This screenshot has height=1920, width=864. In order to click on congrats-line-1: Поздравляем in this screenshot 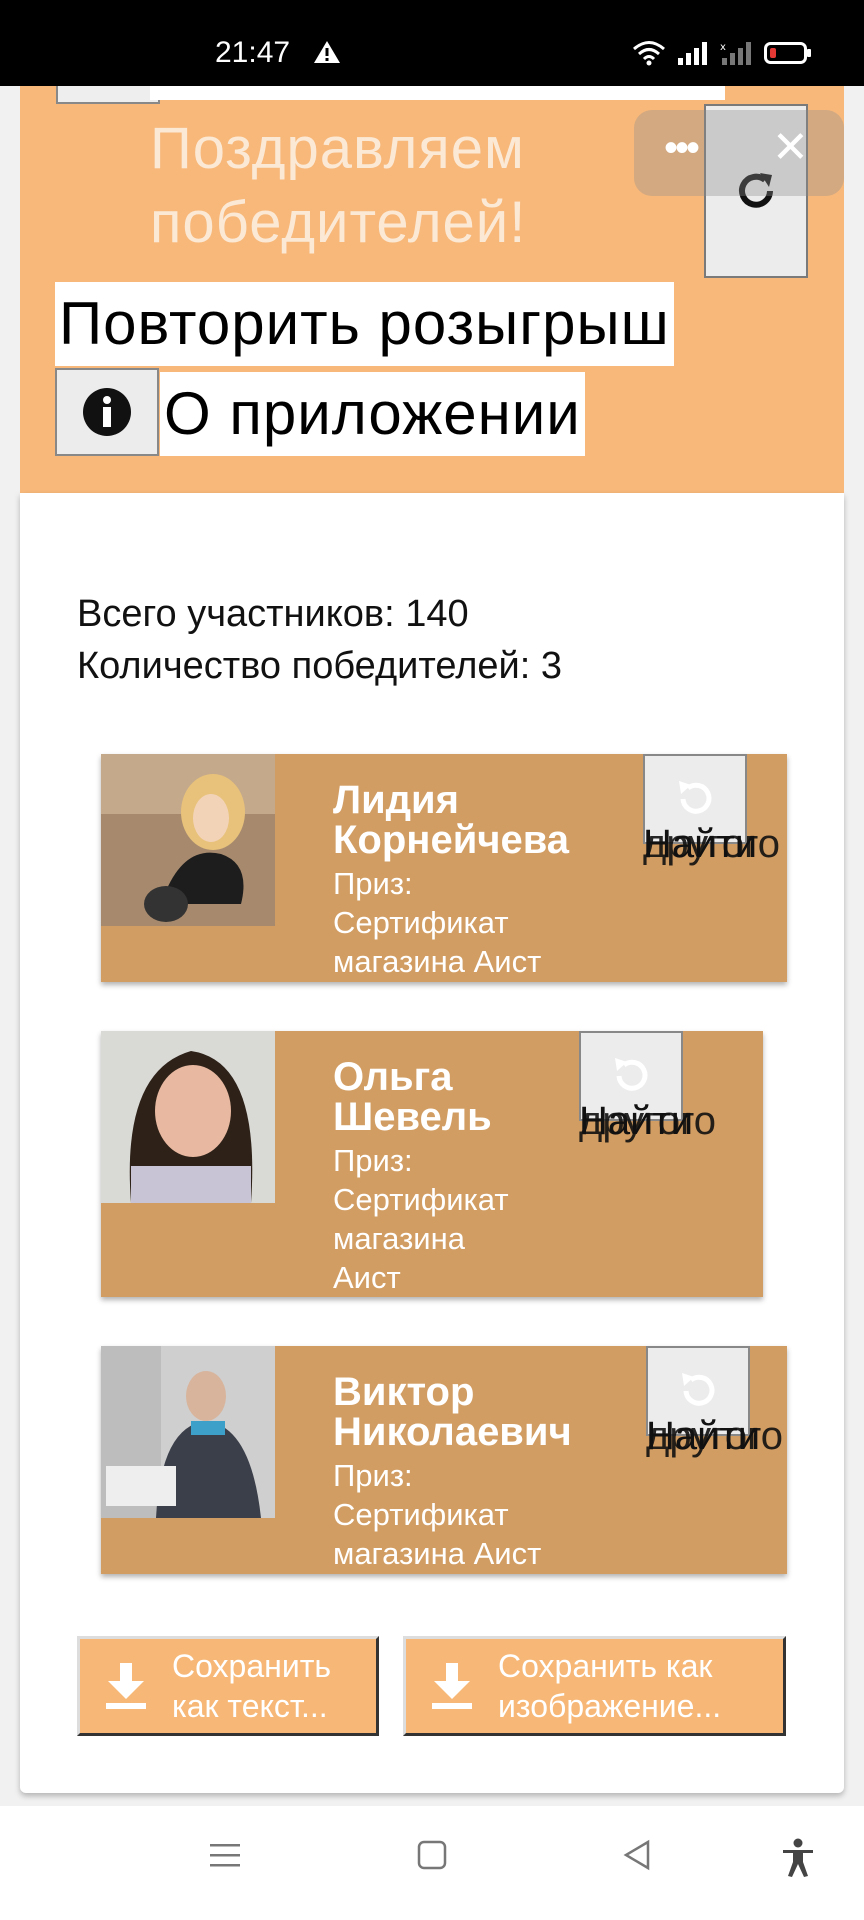, I will do `click(337, 148)`.